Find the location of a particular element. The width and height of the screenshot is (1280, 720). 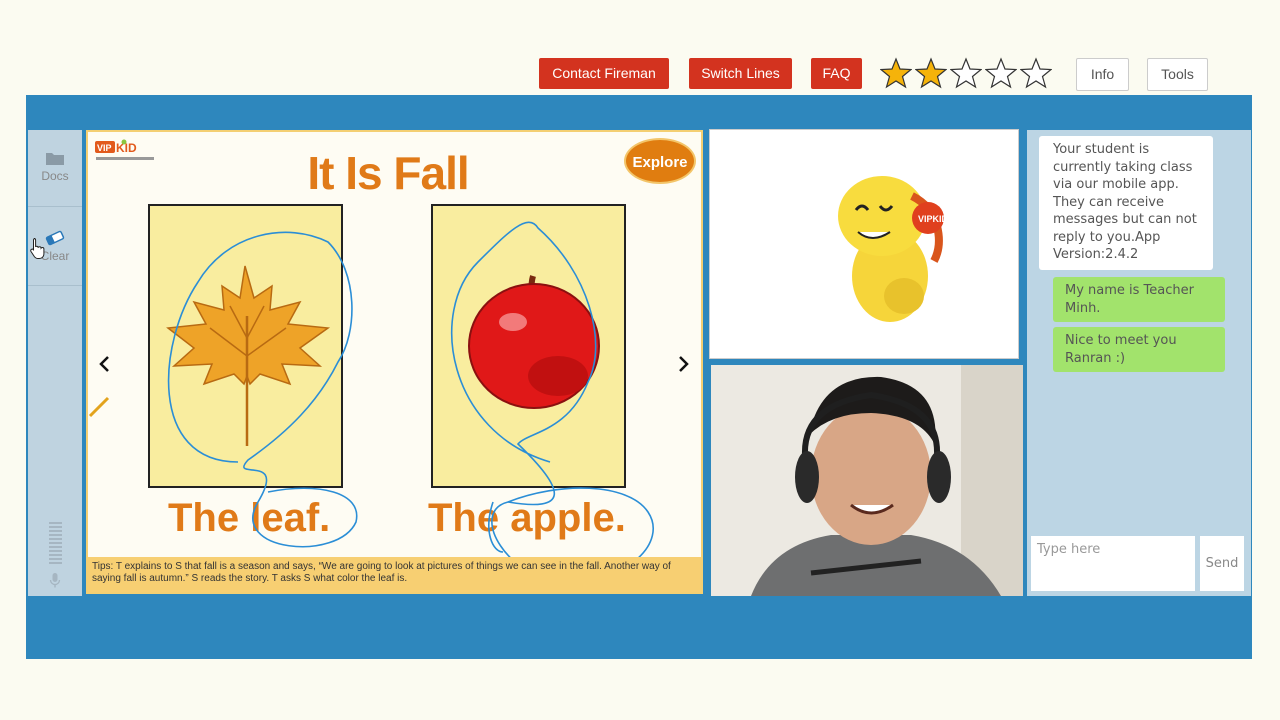

volume-meter is located at coordinates (55, 545).